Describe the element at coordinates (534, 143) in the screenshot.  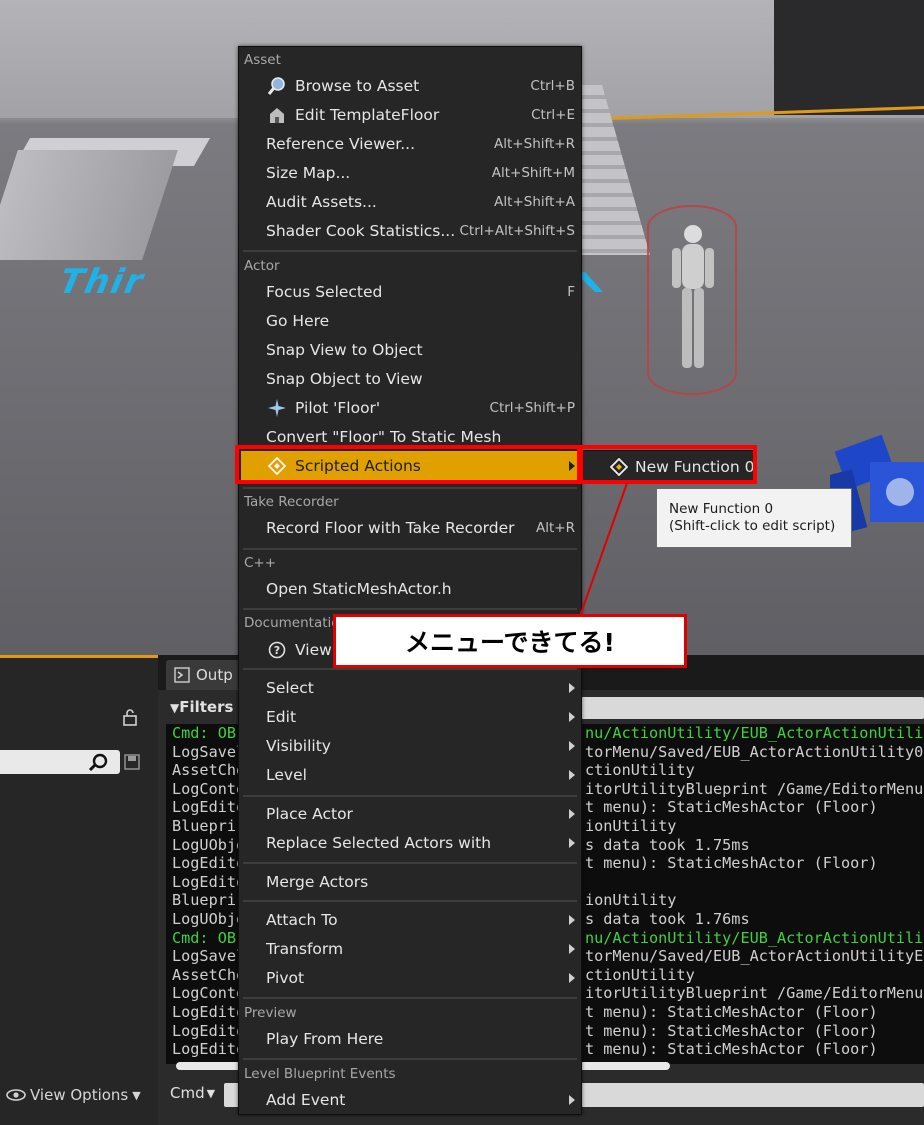
I see `menu-item-shortcut: Alt+Shift+R` at that location.